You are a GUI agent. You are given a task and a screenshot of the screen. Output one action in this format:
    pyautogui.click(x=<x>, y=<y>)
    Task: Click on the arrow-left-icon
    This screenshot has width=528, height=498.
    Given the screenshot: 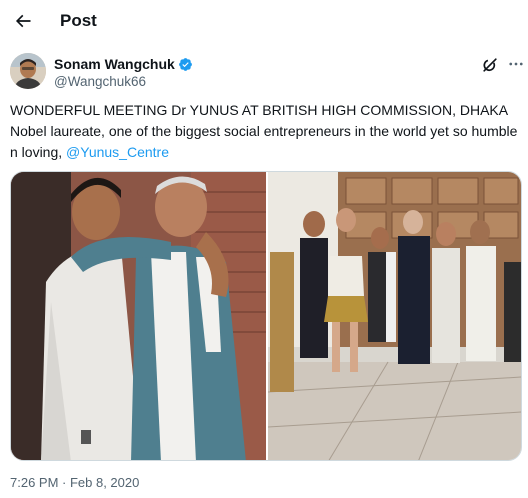 What is the action you would take?
    pyautogui.click(x=23, y=21)
    